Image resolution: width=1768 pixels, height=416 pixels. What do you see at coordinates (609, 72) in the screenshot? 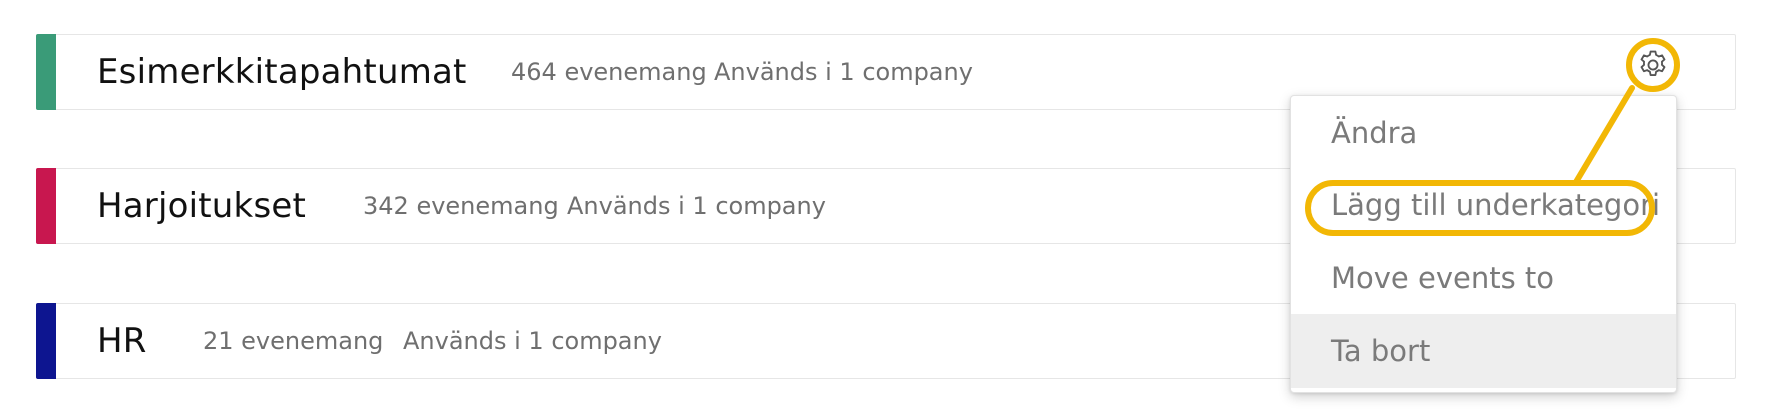
I see `category-event-count: 464 evenemang` at bounding box center [609, 72].